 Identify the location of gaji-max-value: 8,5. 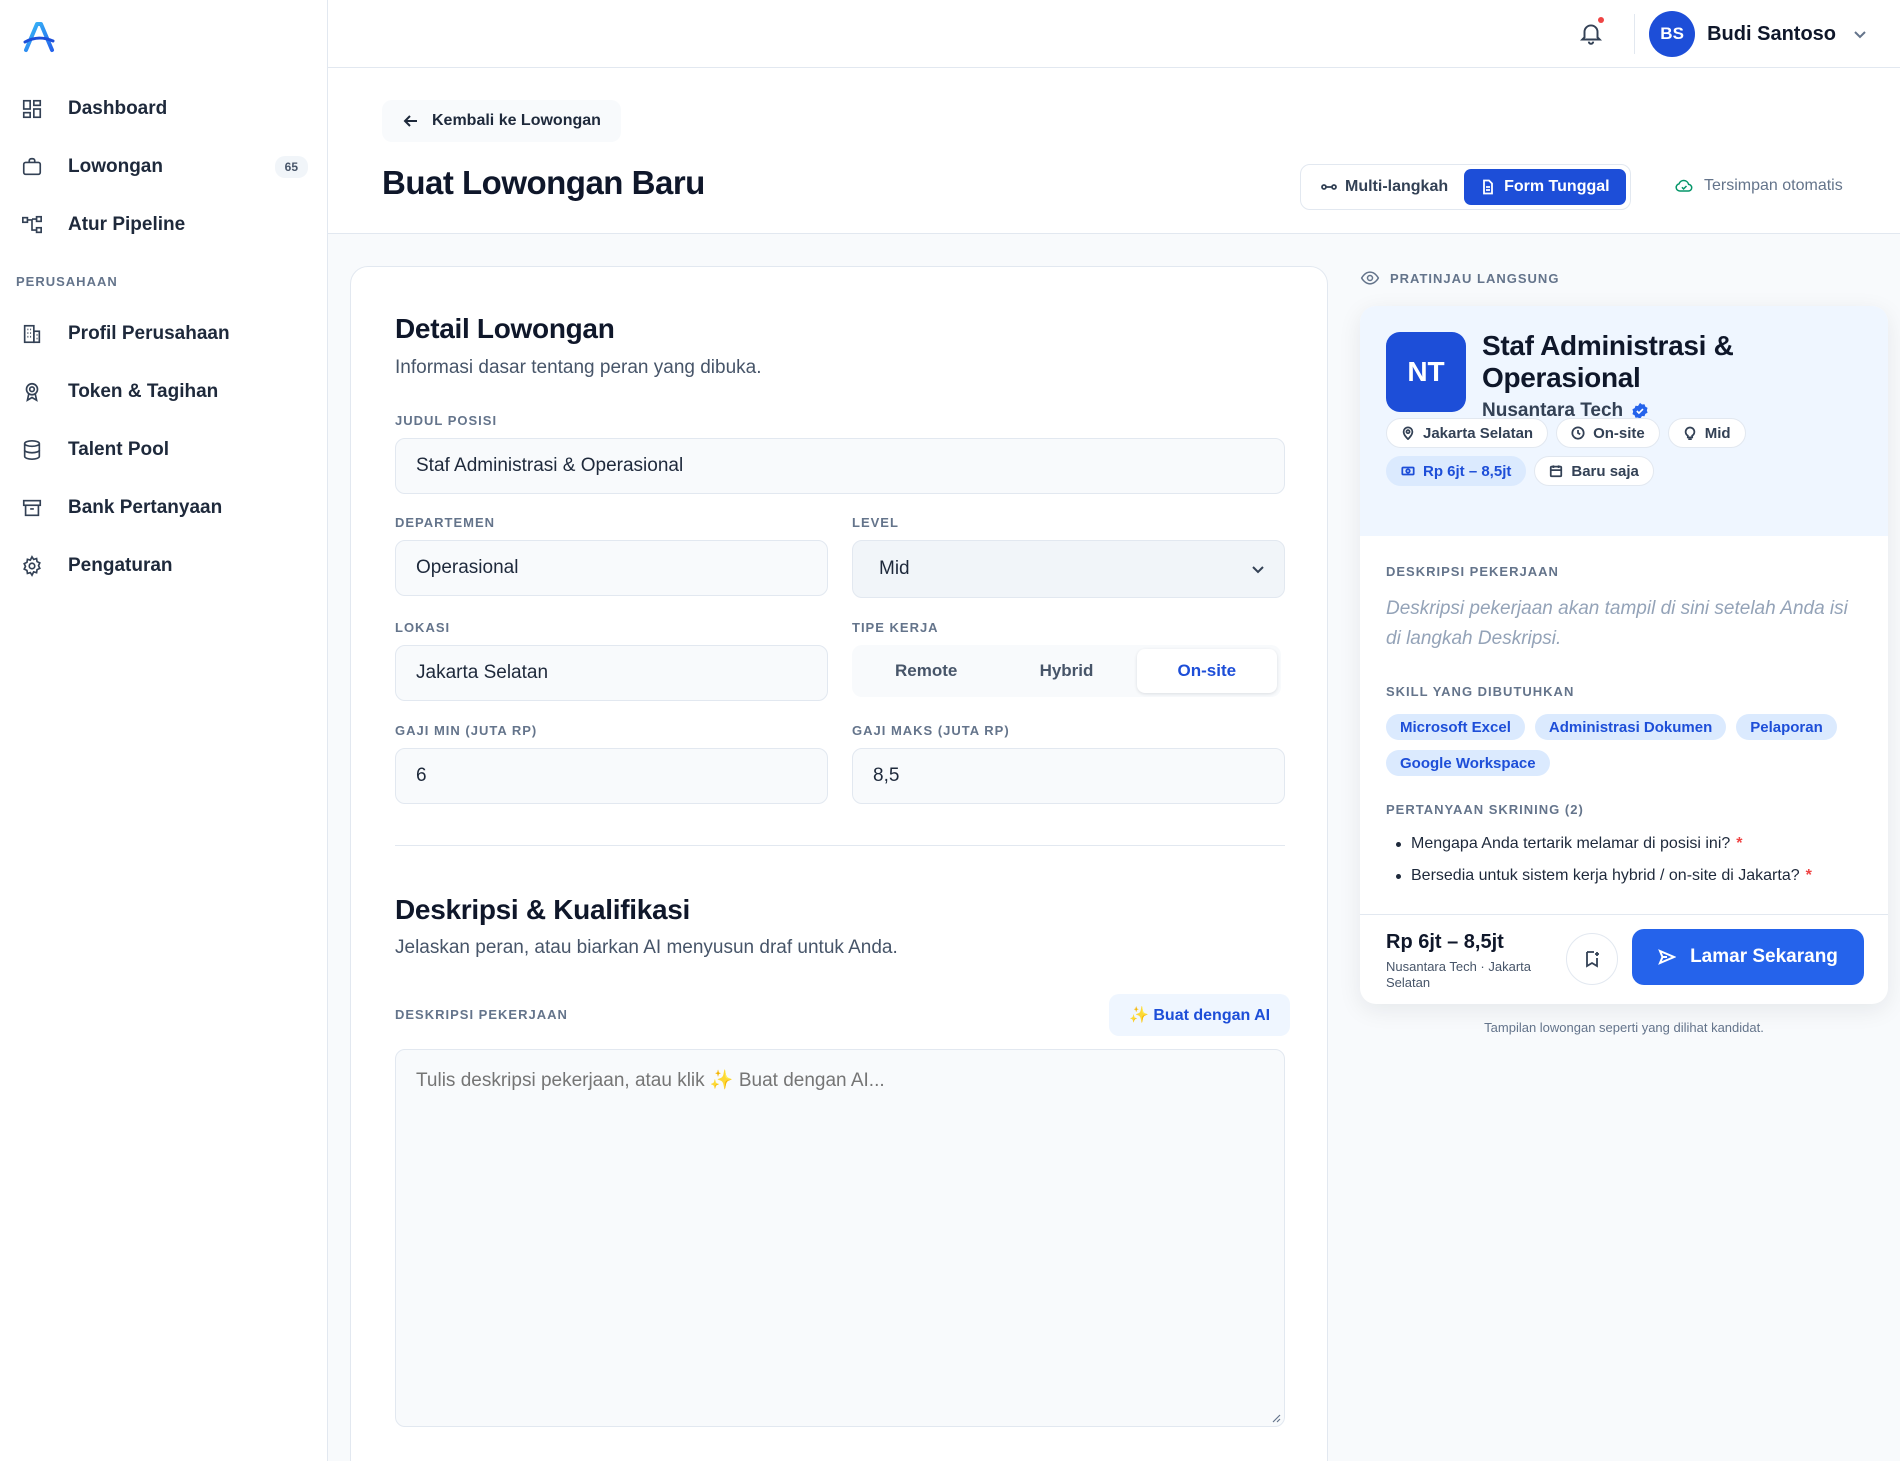
(886, 775).